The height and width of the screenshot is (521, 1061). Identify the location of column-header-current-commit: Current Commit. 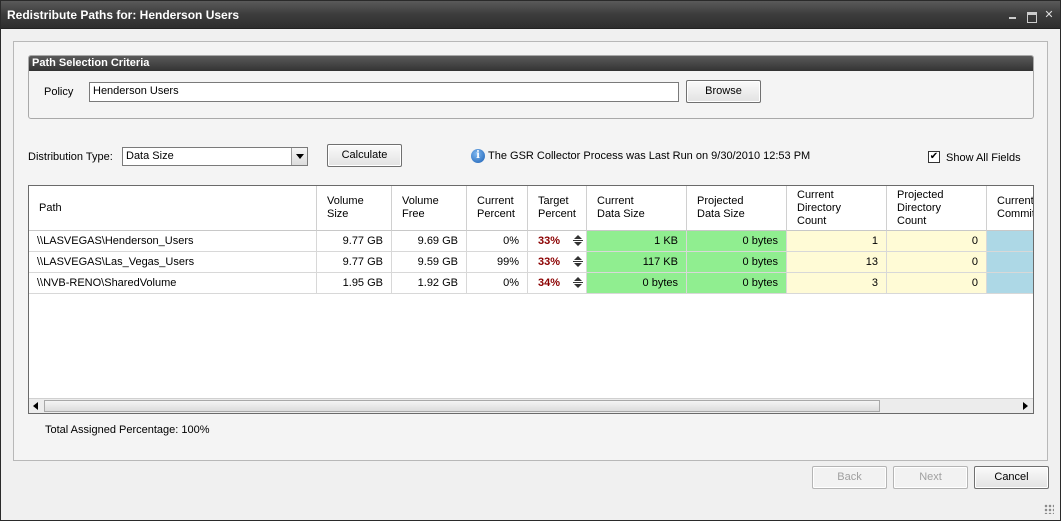
(1010, 208).